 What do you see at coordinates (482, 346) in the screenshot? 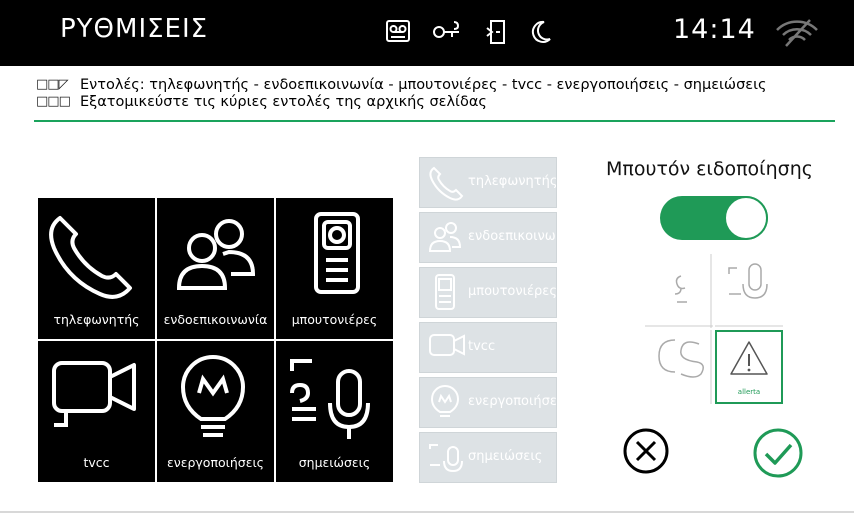
I see `list-item-label: tvcc` at bounding box center [482, 346].